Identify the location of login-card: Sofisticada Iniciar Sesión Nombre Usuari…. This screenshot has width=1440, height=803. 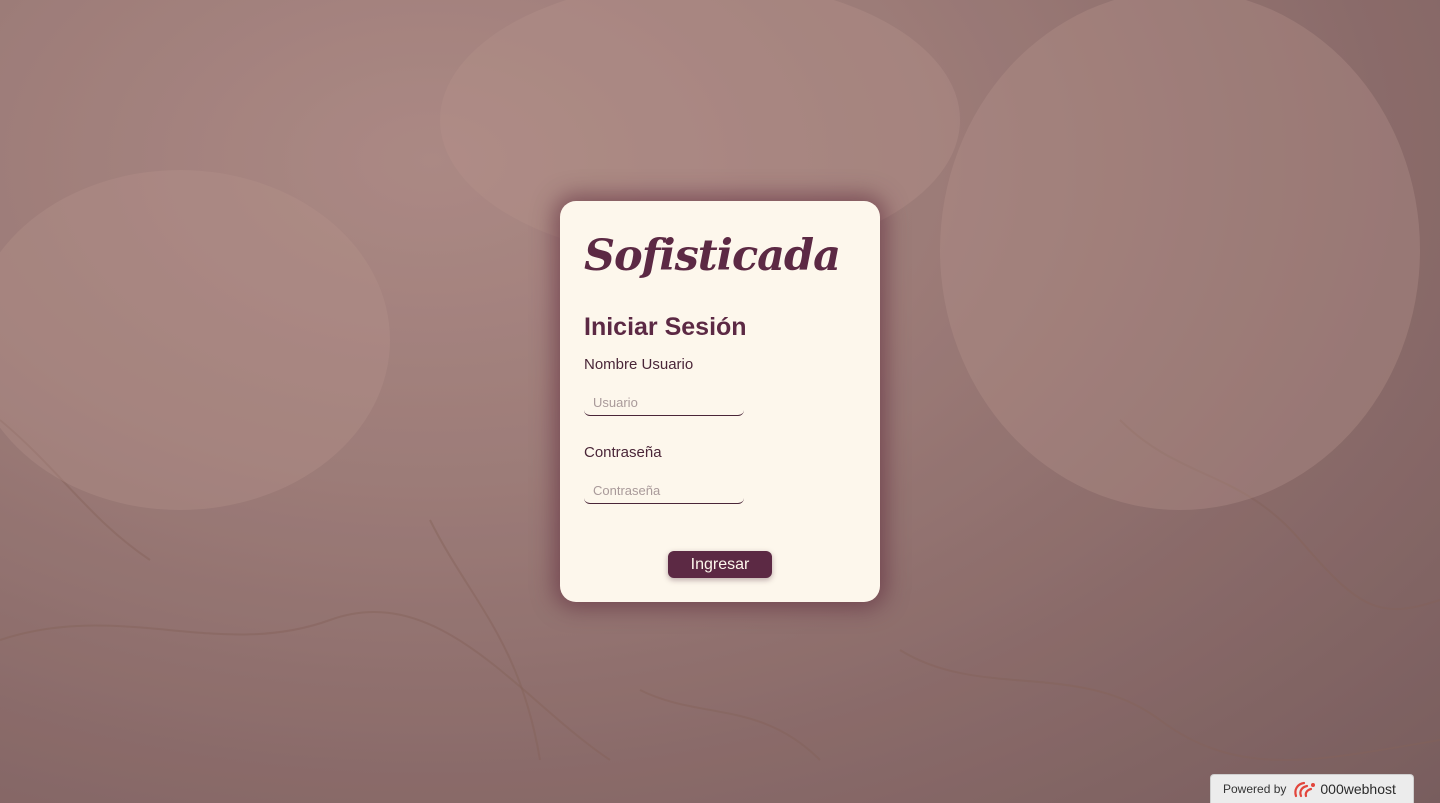
(720, 401).